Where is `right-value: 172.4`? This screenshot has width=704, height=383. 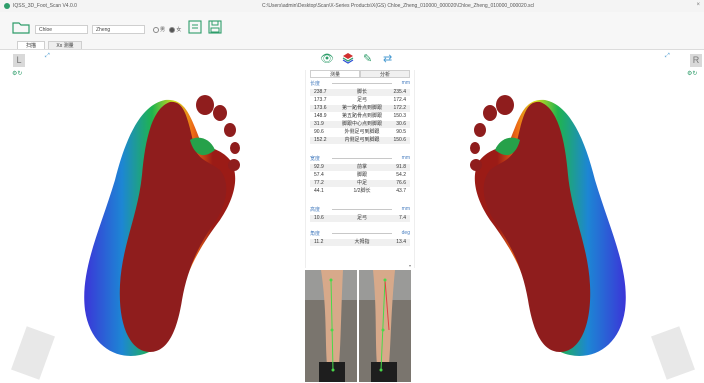
right-value: 172.4 is located at coordinates (399, 100).